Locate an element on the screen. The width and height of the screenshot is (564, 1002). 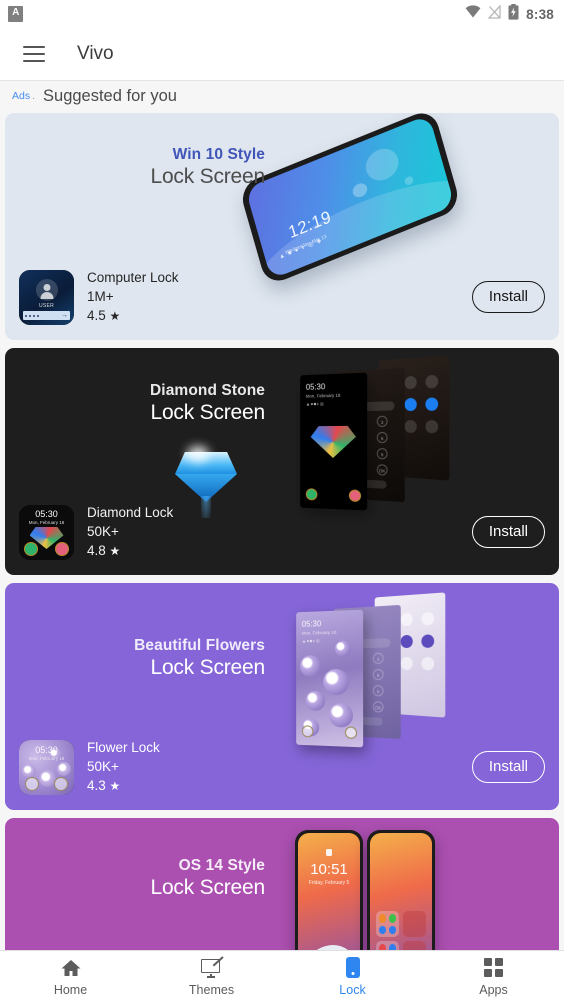
card3-screens-mockup: 2 3 5 6 8 9 0 OK is located at coordinates (375, 672).